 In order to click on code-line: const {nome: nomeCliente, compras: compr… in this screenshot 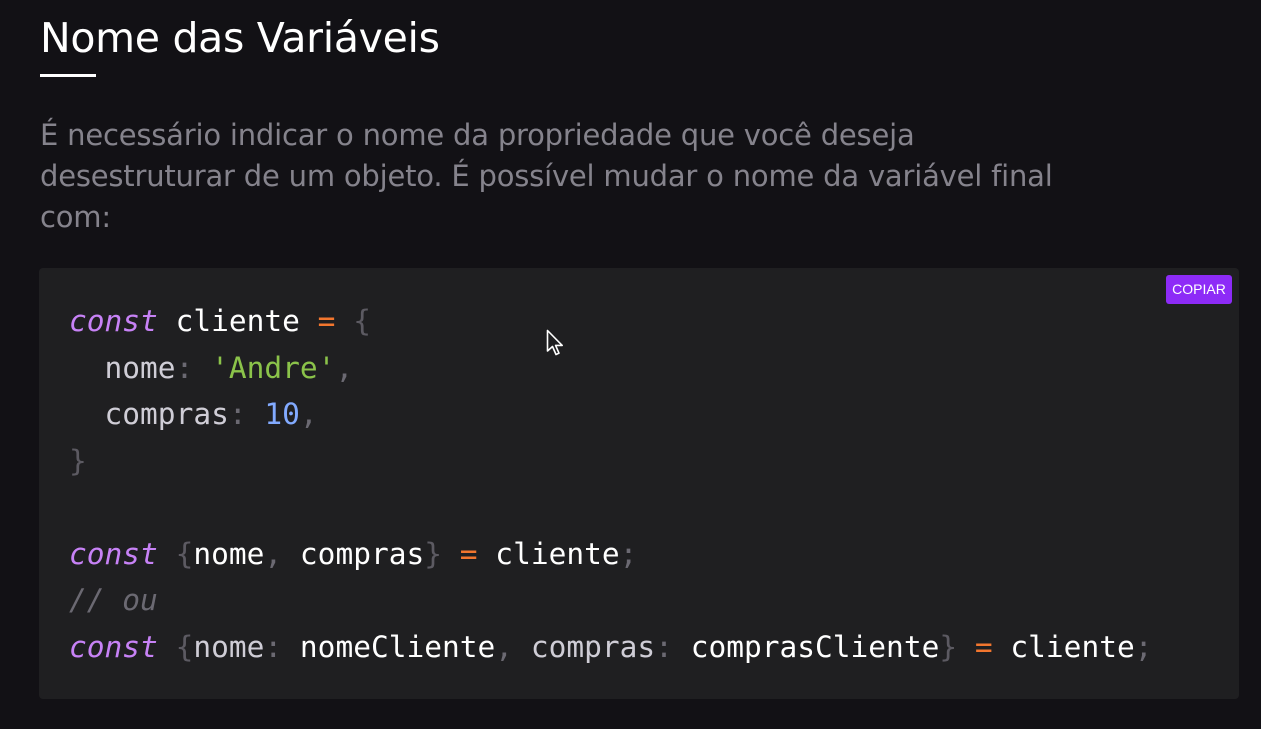, I will do `click(611, 647)`.